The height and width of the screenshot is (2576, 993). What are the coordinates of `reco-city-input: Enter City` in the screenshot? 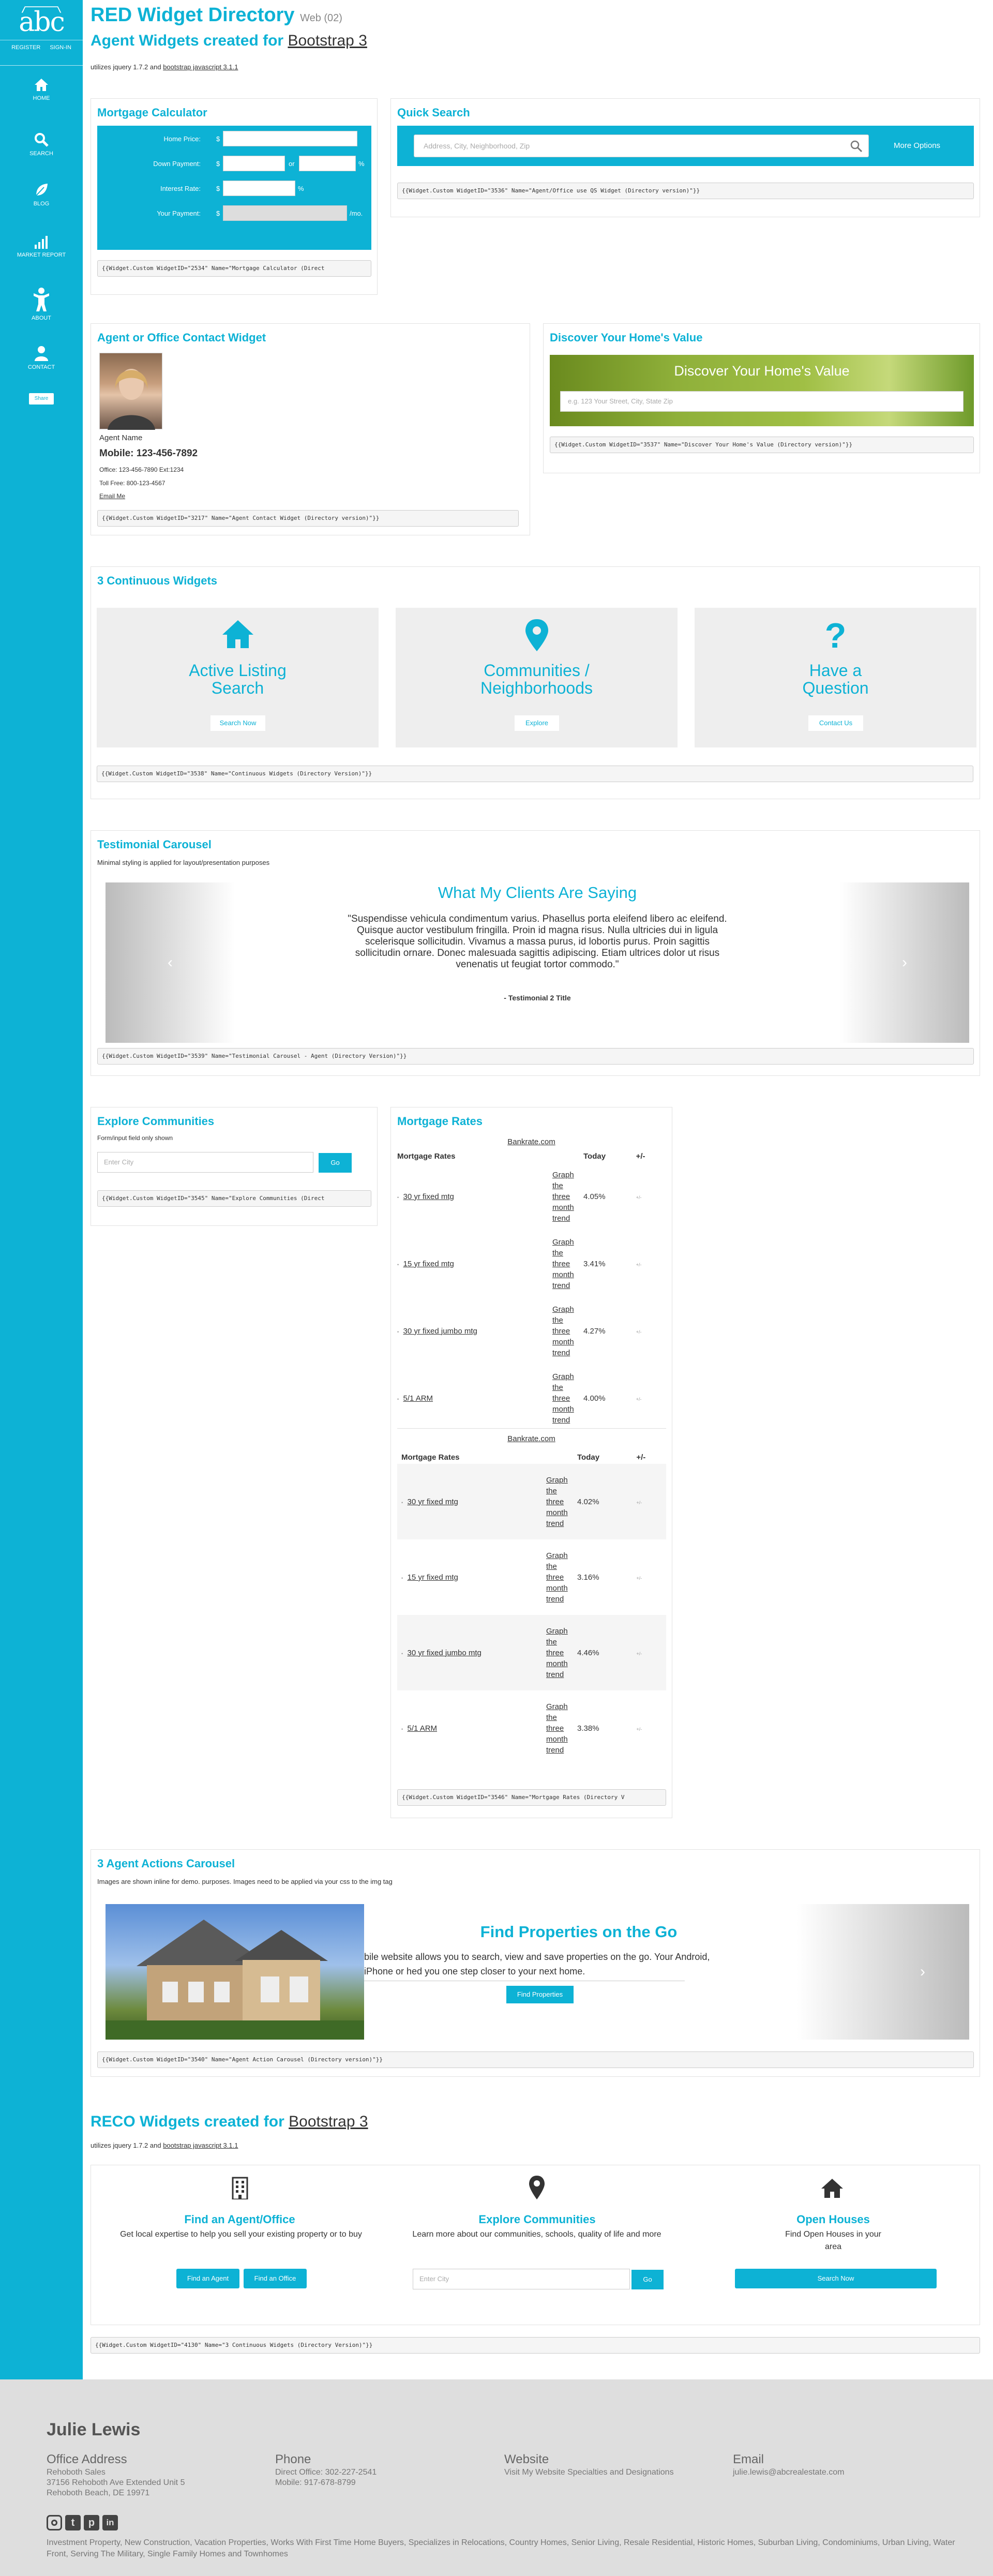 It's located at (521, 2279).